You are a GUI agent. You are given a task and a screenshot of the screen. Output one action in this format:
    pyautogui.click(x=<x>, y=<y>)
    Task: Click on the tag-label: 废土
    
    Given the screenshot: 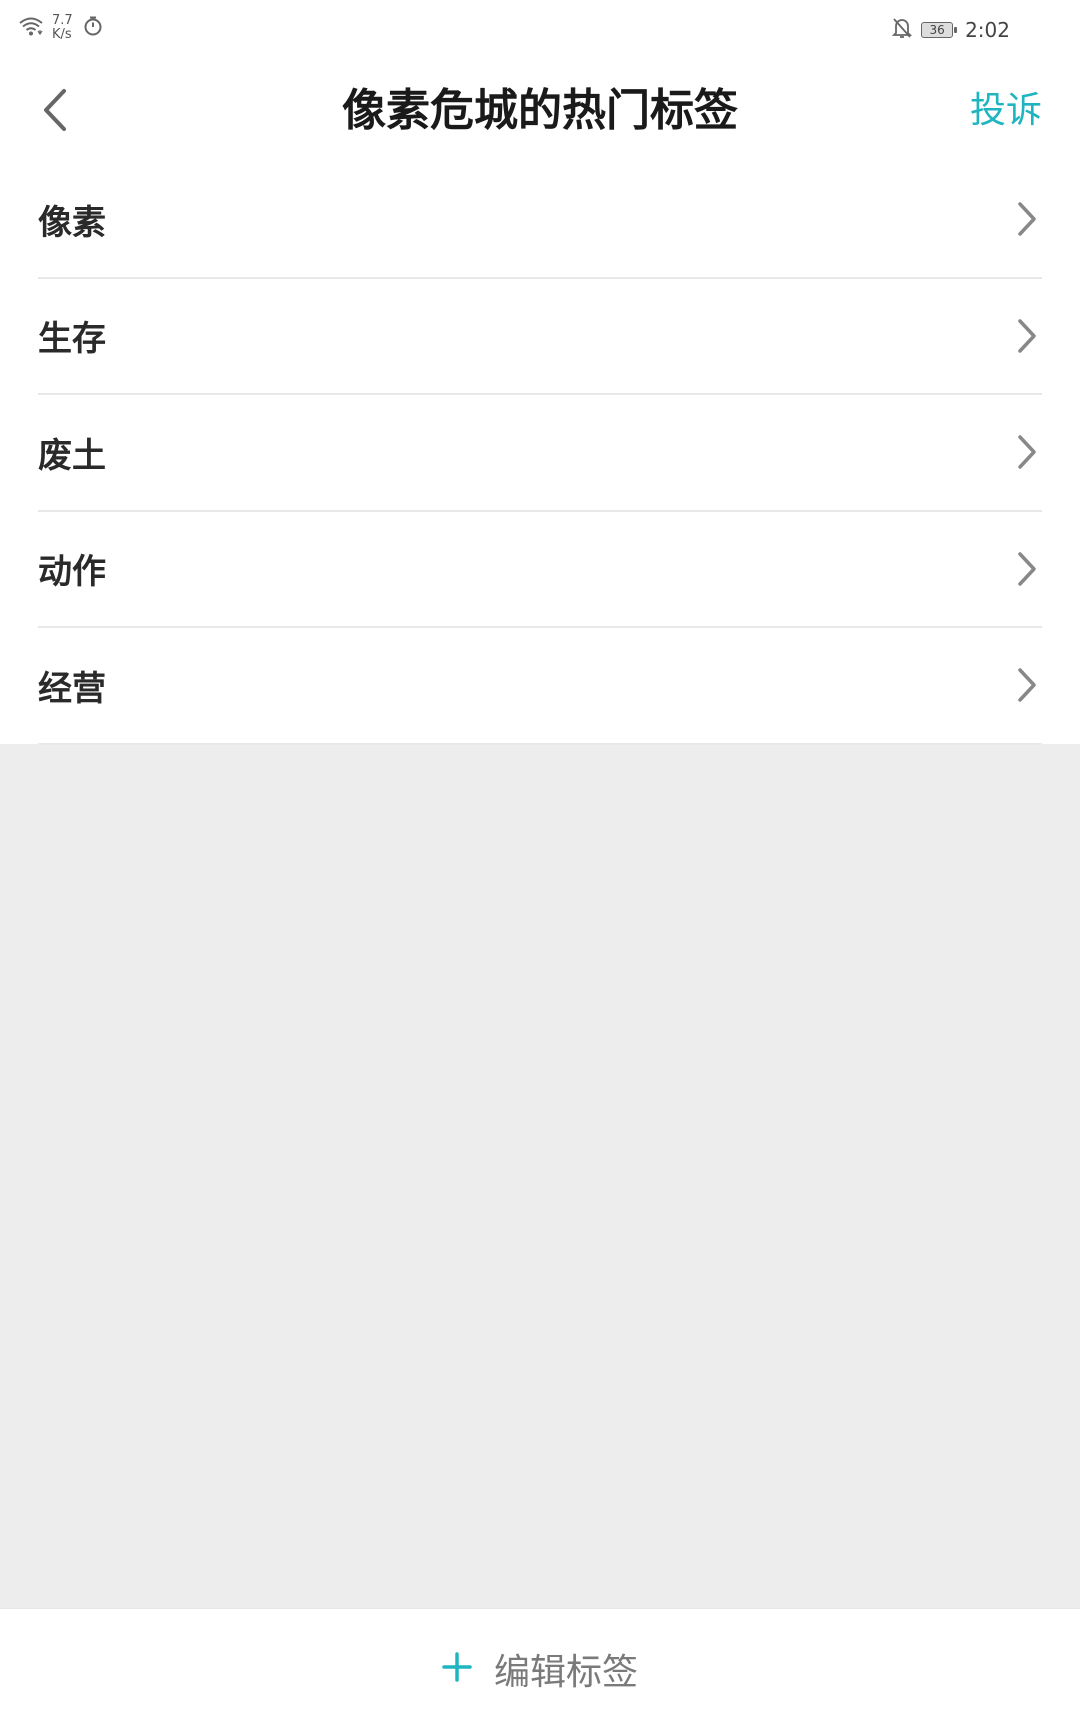 What is the action you would take?
    pyautogui.click(x=72, y=455)
    